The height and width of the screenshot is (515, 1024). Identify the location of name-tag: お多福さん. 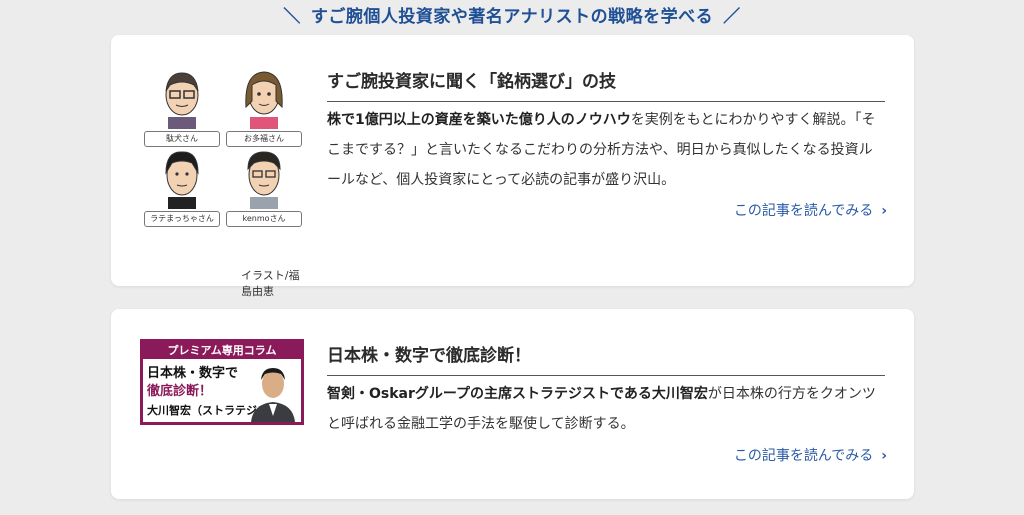
(264, 139).